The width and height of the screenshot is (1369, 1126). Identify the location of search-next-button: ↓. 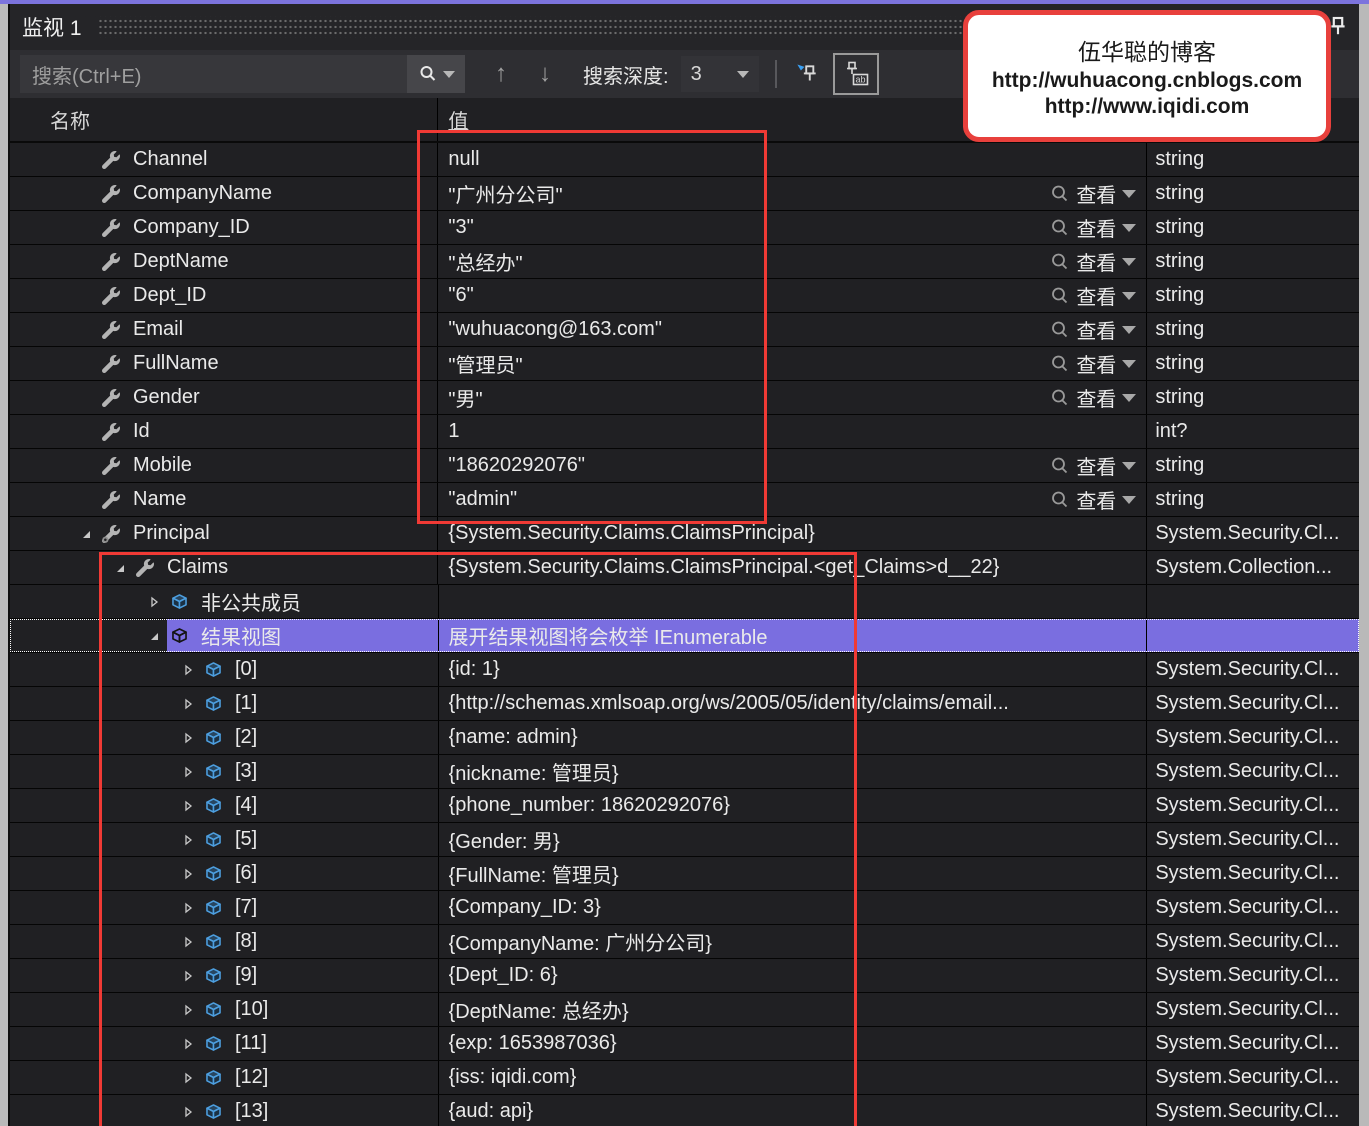
(545, 74).